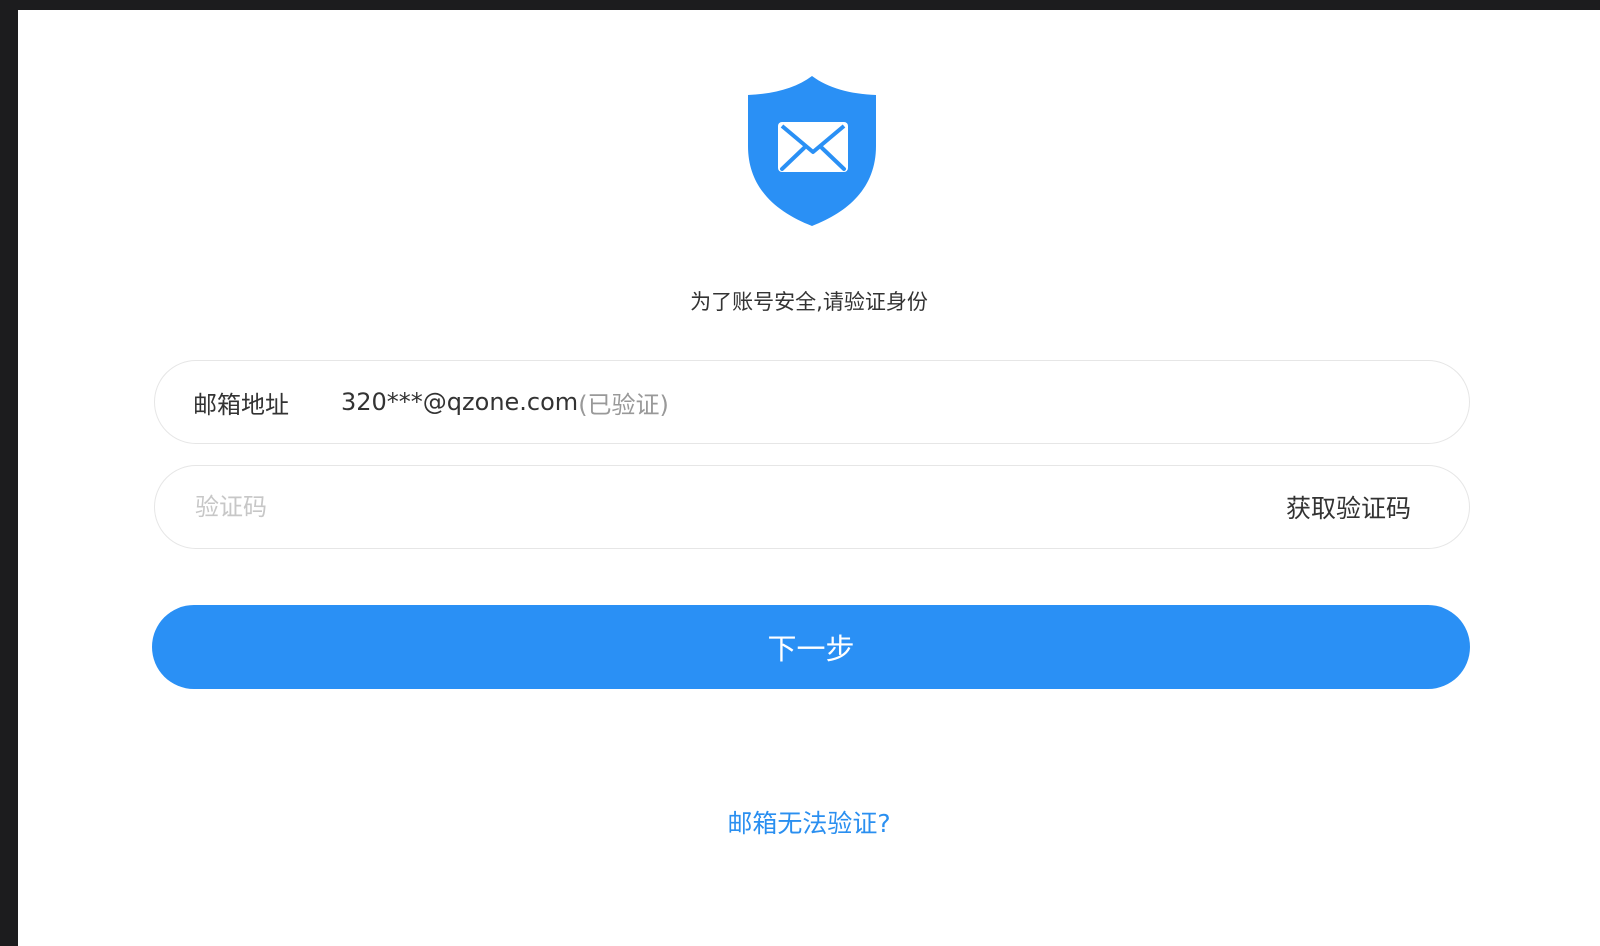 This screenshot has width=1600, height=946. I want to click on verification-code-input, so click(739, 507).